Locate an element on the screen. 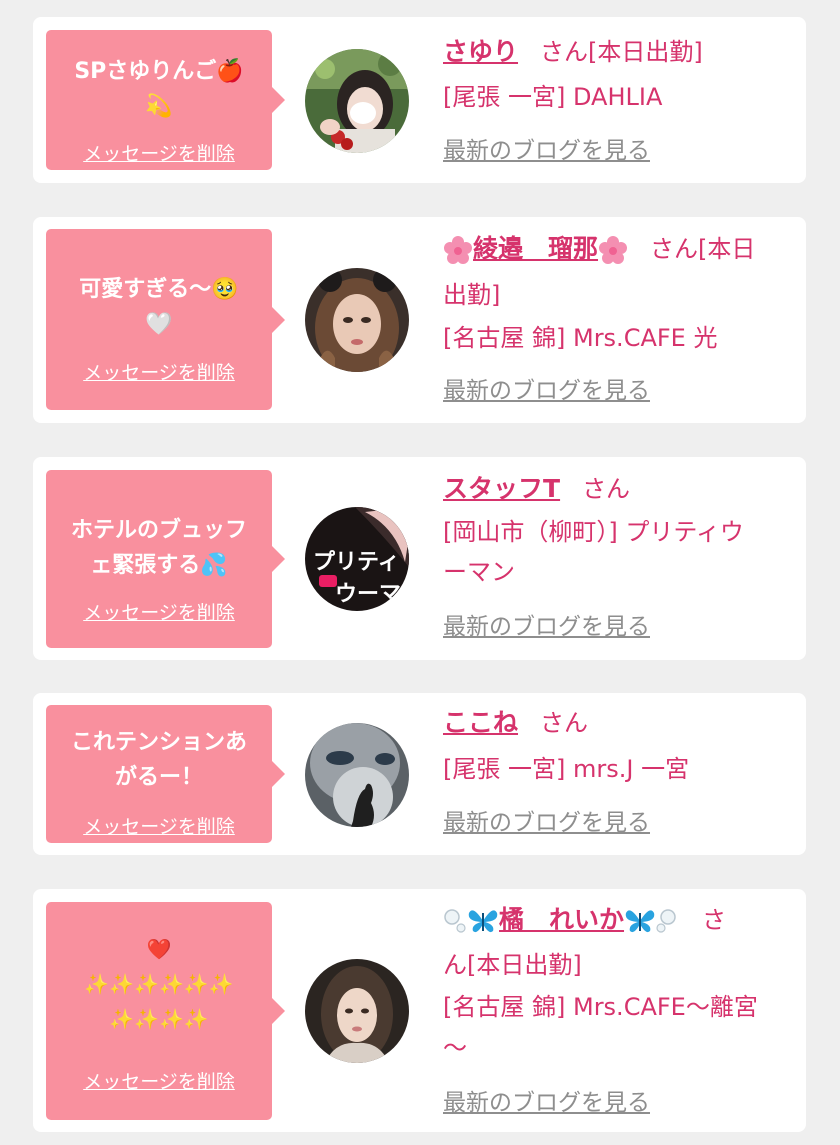  girl-name-link: ここね is located at coordinates (480, 722).